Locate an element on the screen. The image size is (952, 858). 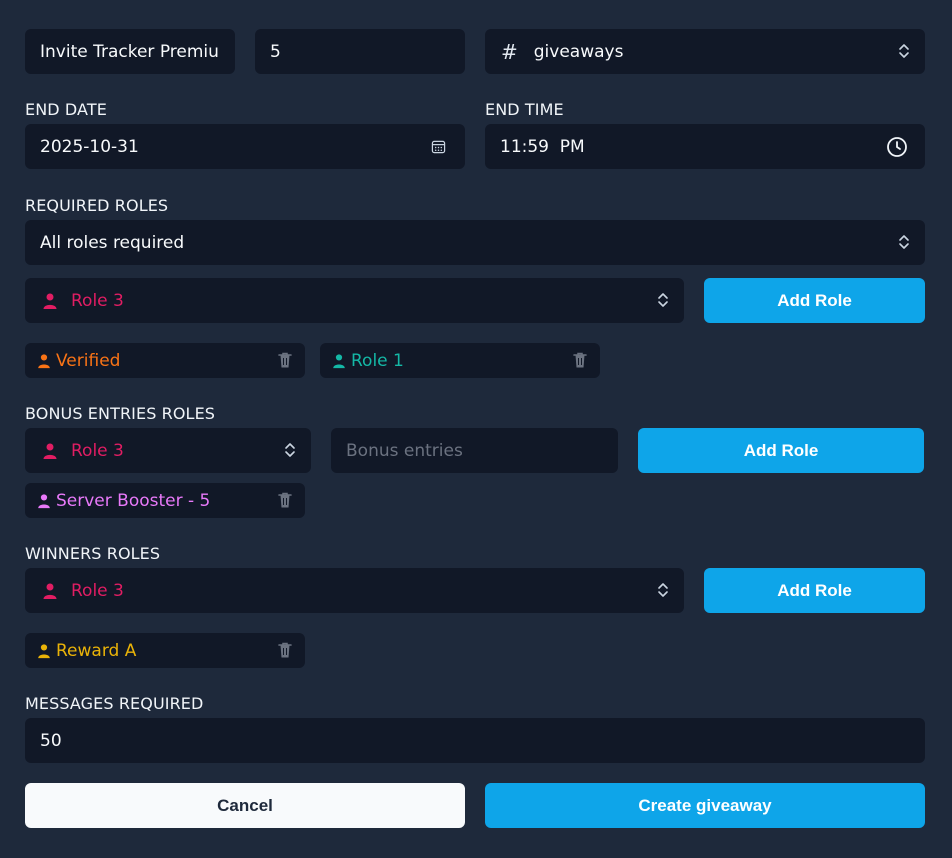
channel-select: # giveaways is located at coordinates (705, 51).